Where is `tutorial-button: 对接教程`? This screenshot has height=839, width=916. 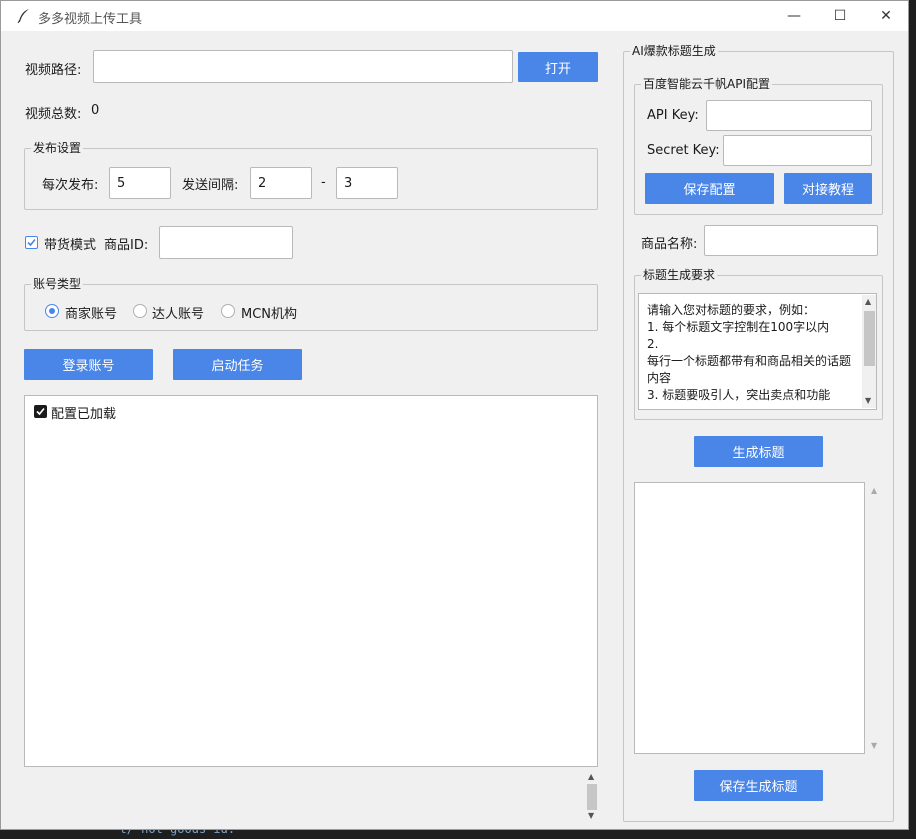 tutorial-button: 对接教程 is located at coordinates (828, 188).